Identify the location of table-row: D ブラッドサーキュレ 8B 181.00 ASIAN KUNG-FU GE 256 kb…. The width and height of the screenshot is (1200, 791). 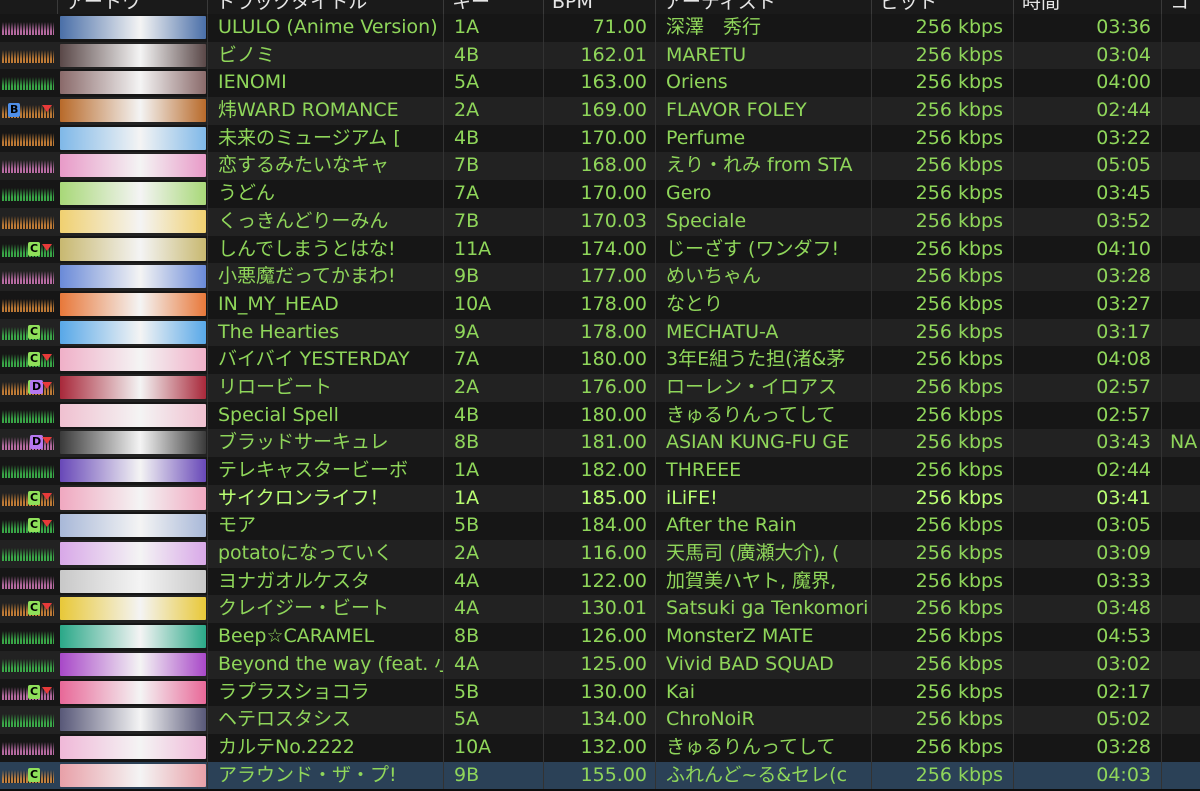
(600, 443).